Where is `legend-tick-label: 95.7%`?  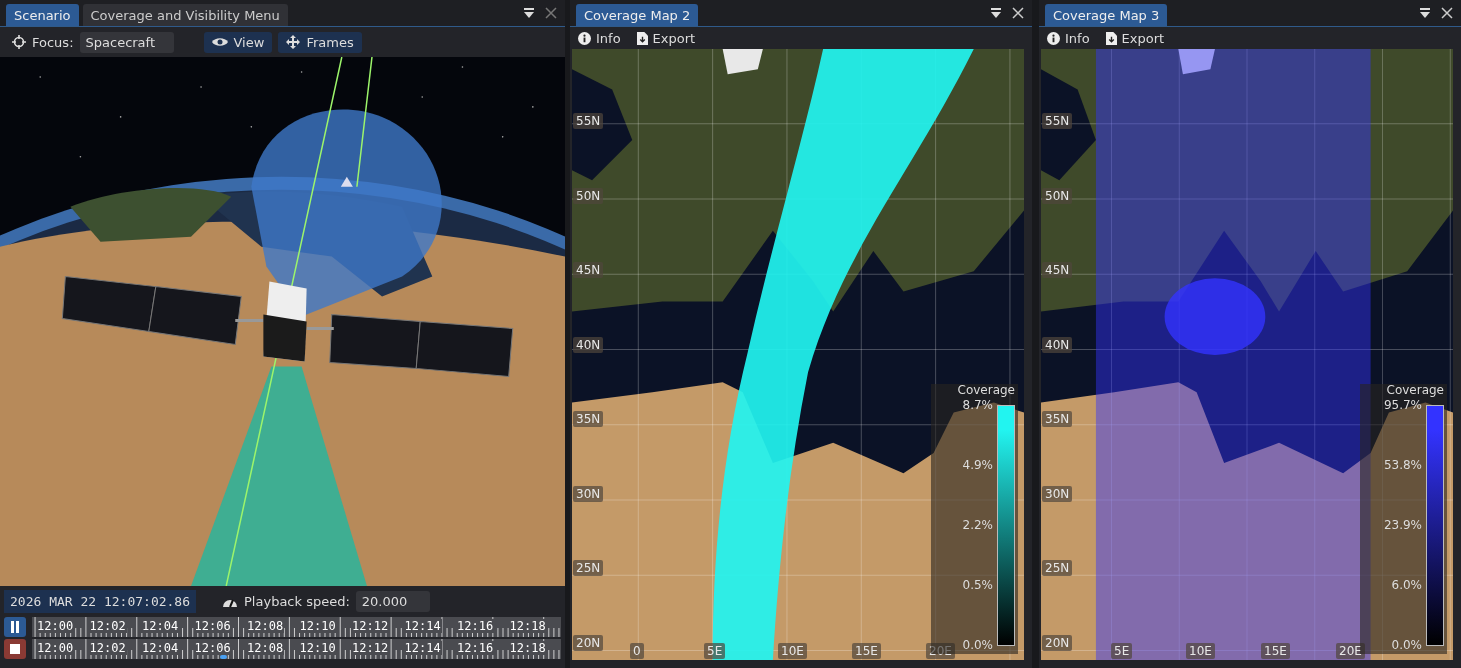
legend-tick-label: 95.7% is located at coordinates (1402, 405).